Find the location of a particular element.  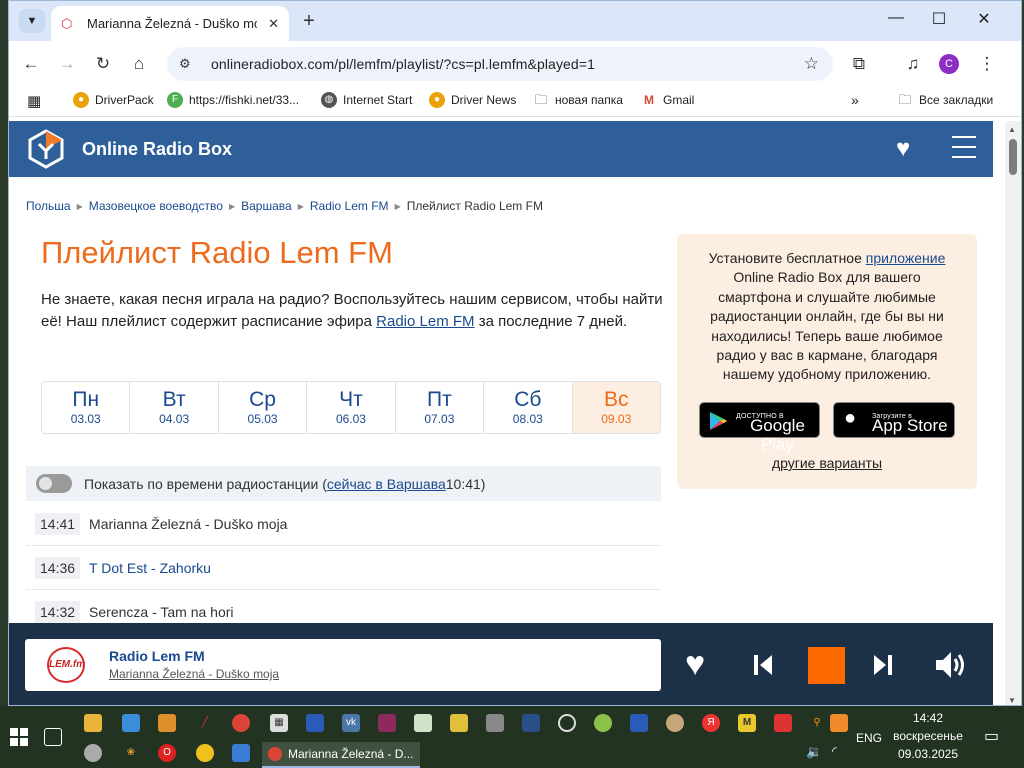

browser-menu-icon: ⋮ is located at coordinates (987, 64).